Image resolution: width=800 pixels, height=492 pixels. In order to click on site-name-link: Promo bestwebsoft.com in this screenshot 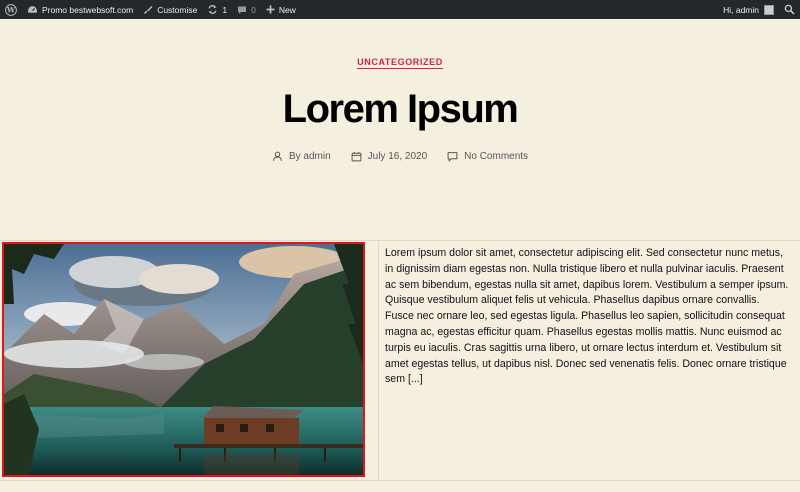, I will do `click(80, 9)`.